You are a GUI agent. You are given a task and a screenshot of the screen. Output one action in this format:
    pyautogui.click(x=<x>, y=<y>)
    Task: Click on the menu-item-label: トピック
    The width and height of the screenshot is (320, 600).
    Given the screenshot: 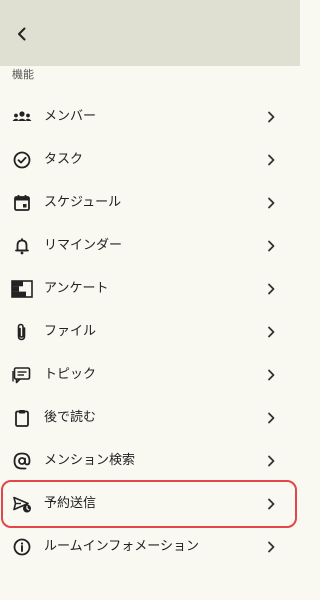 What is the action you would take?
    pyautogui.click(x=70, y=374)
    